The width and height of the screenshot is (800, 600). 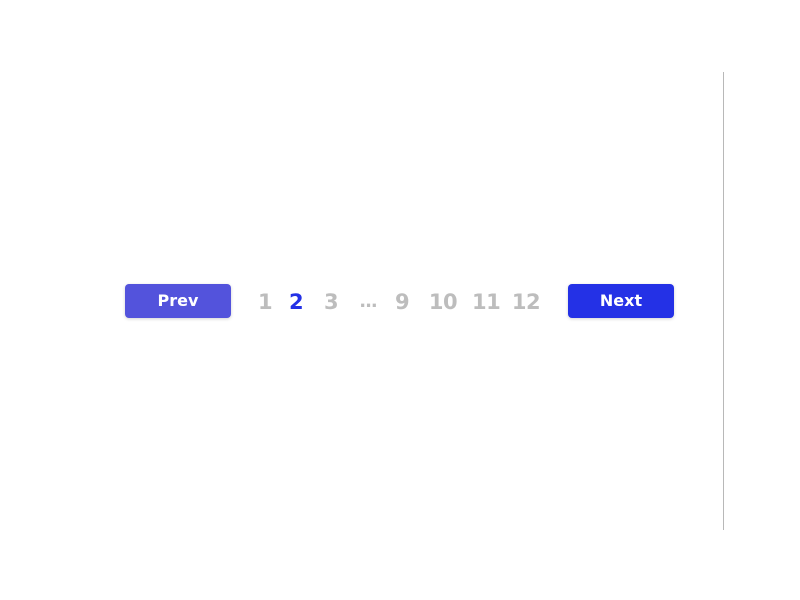 I want to click on page-2-current: 2, so click(x=296, y=302).